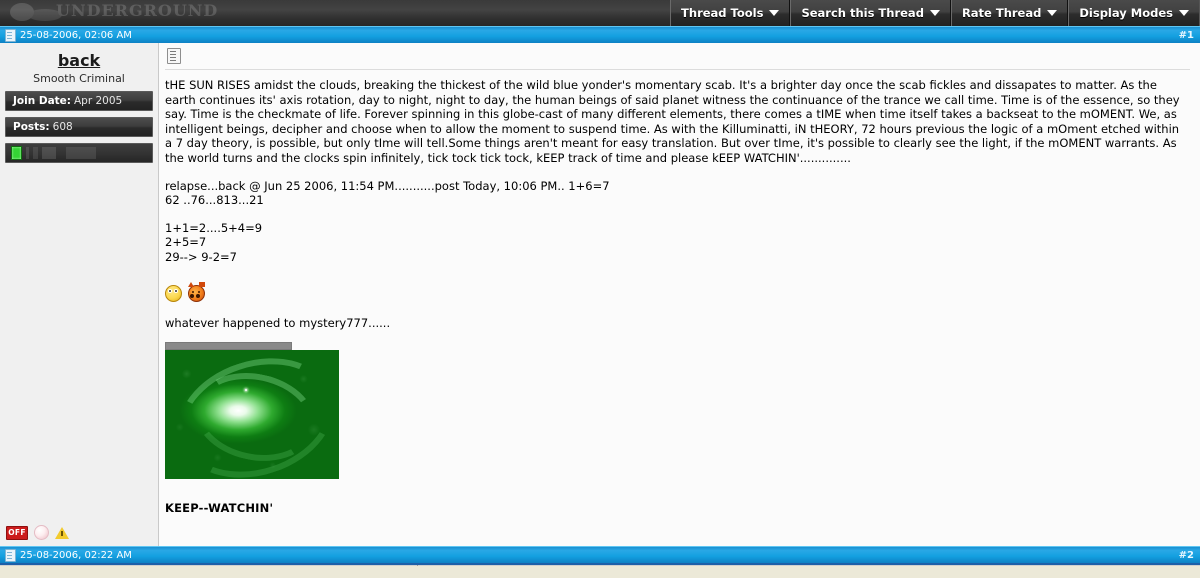 This screenshot has height=578, width=1200. Describe the element at coordinates (600, 35) in the screenshot. I see `post-header-1: 25-08-2006, 02:06 AM #1` at that location.